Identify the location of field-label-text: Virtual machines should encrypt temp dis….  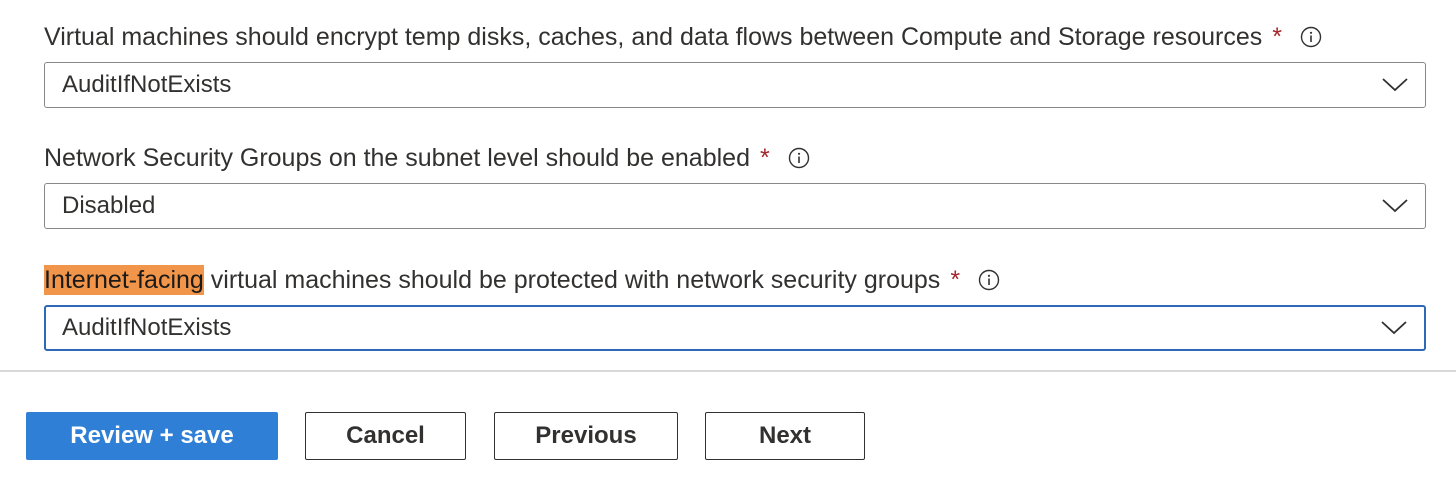
(653, 37).